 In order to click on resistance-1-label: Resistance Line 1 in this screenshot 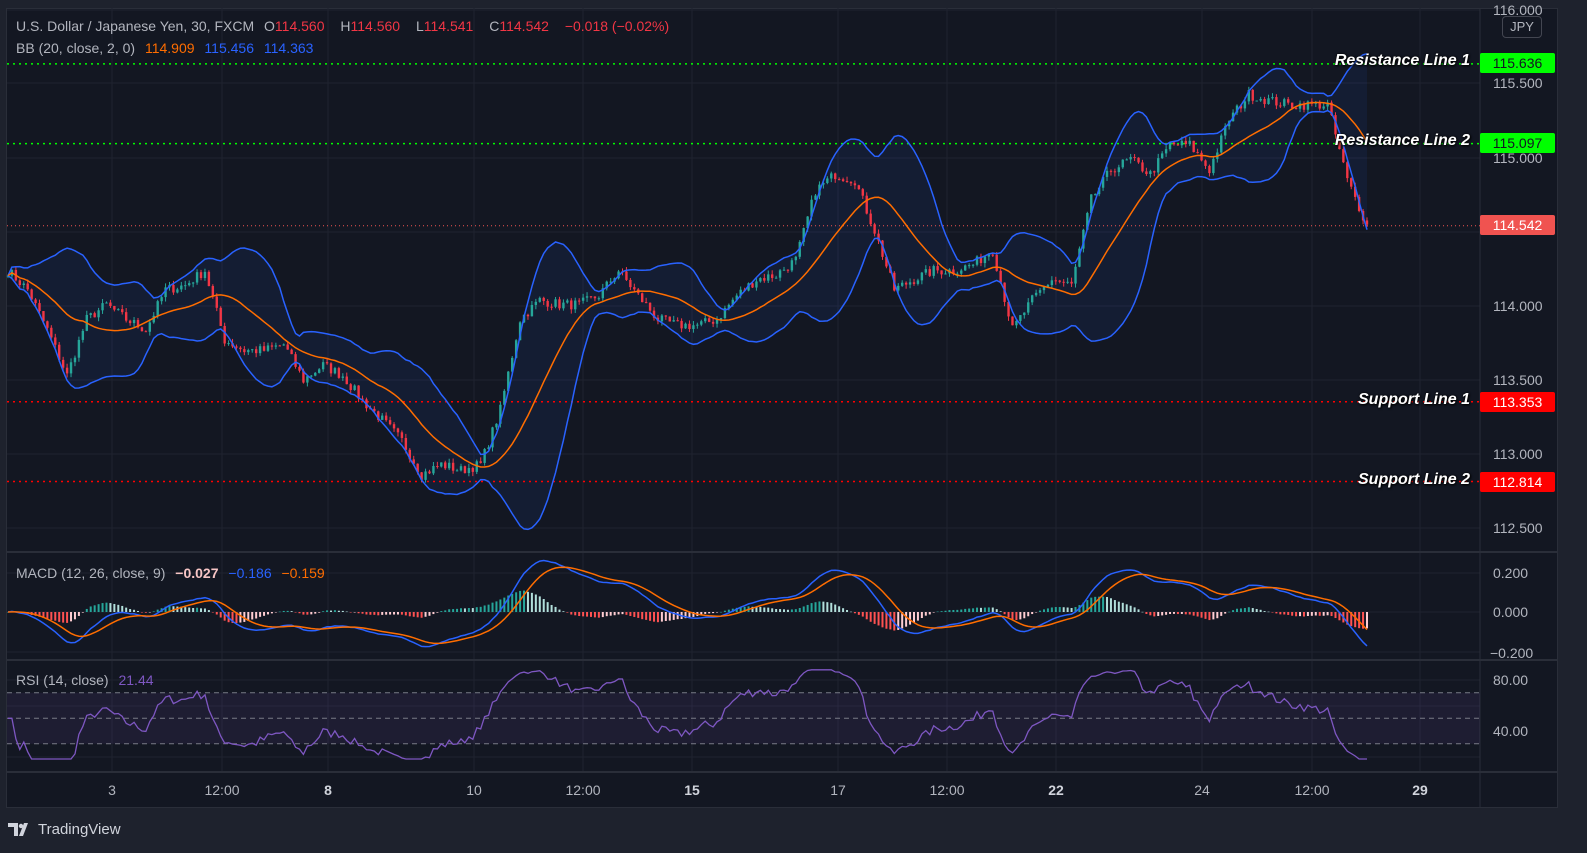, I will do `click(1402, 61)`.